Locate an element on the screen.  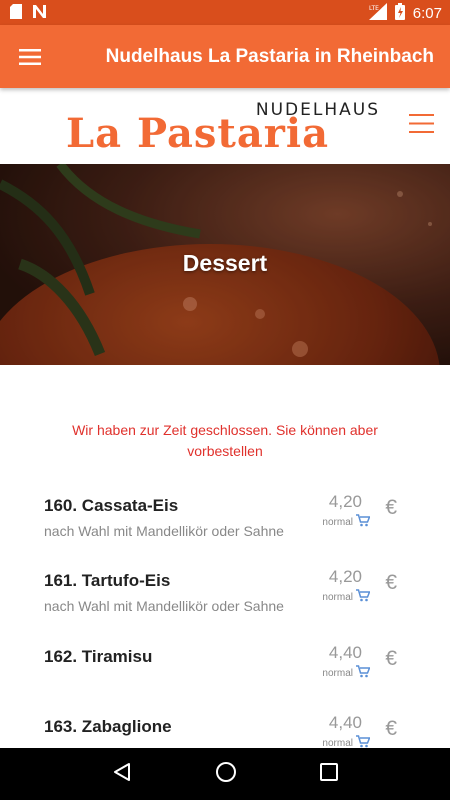
status-bar: LTE 6:07 is located at coordinates (225, 12).